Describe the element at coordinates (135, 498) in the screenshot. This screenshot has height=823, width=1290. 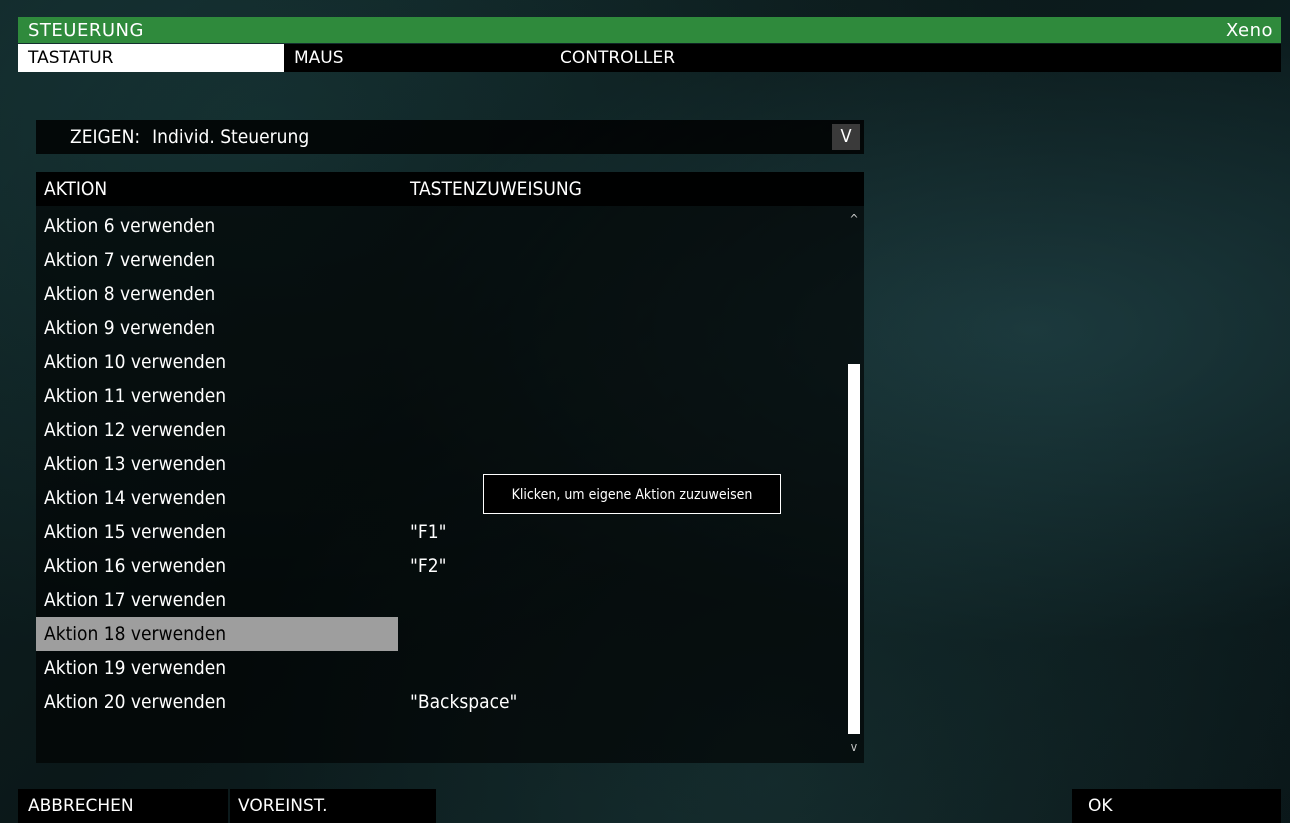
I see `action-name: Aktion 14 verwenden` at that location.